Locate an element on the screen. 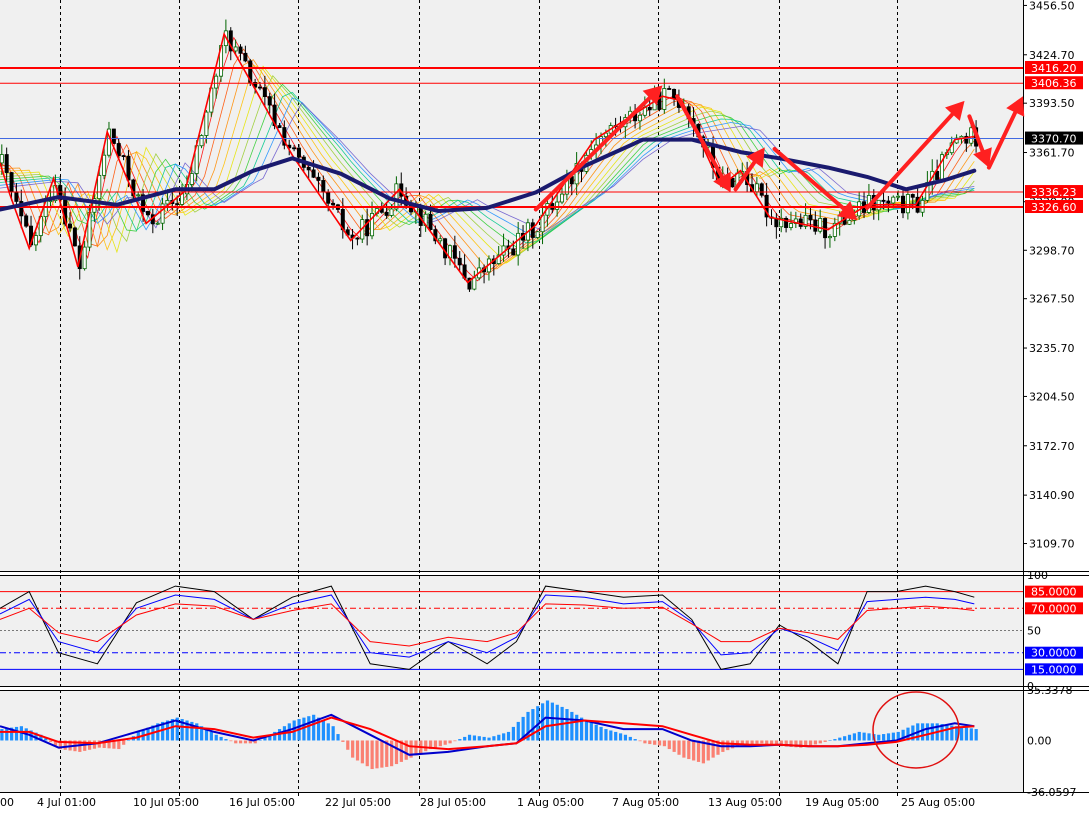  time-label: 13 Aug 05:00 is located at coordinates (745, 802).